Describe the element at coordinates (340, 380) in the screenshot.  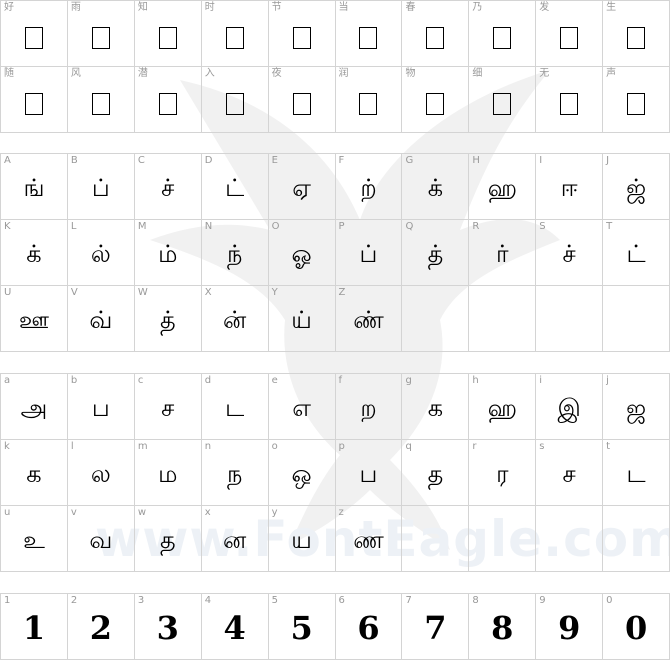
I see `cell-label: f` at that location.